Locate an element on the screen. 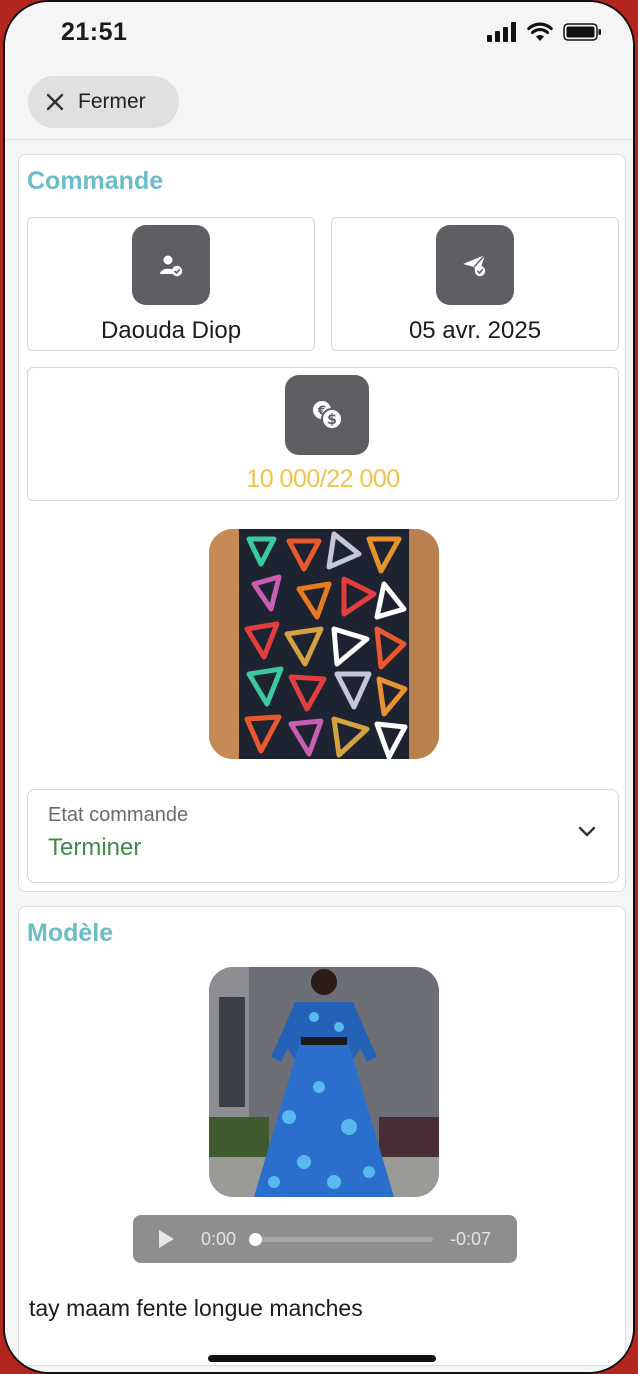 The image size is (638, 1374). order-state-value: Terminer is located at coordinates (95, 847).